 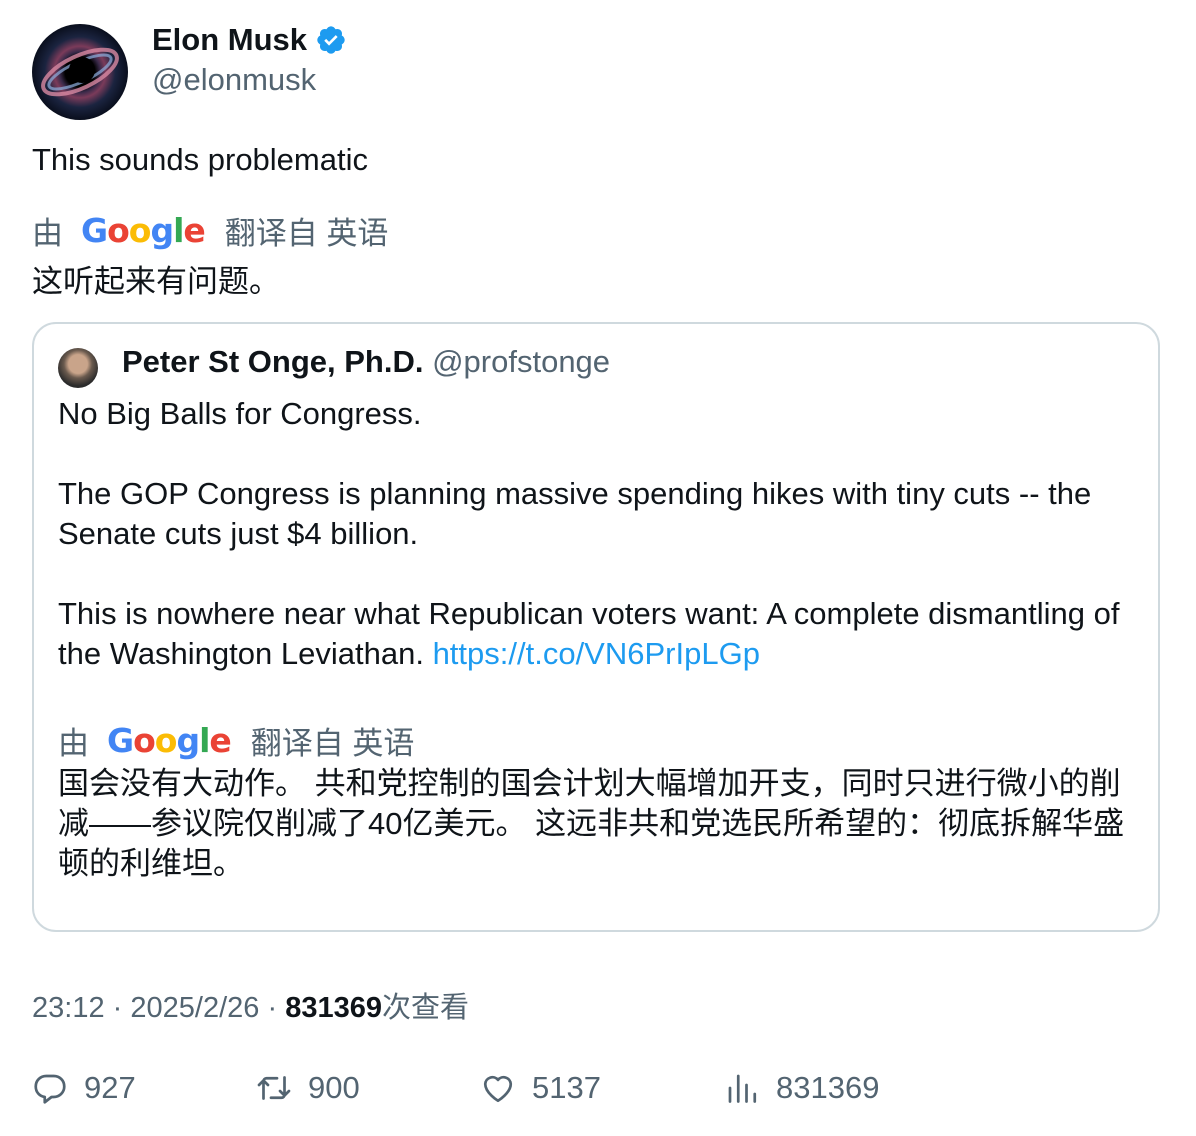 I want to click on reply-count: 927, so click(x=110, y=1087).